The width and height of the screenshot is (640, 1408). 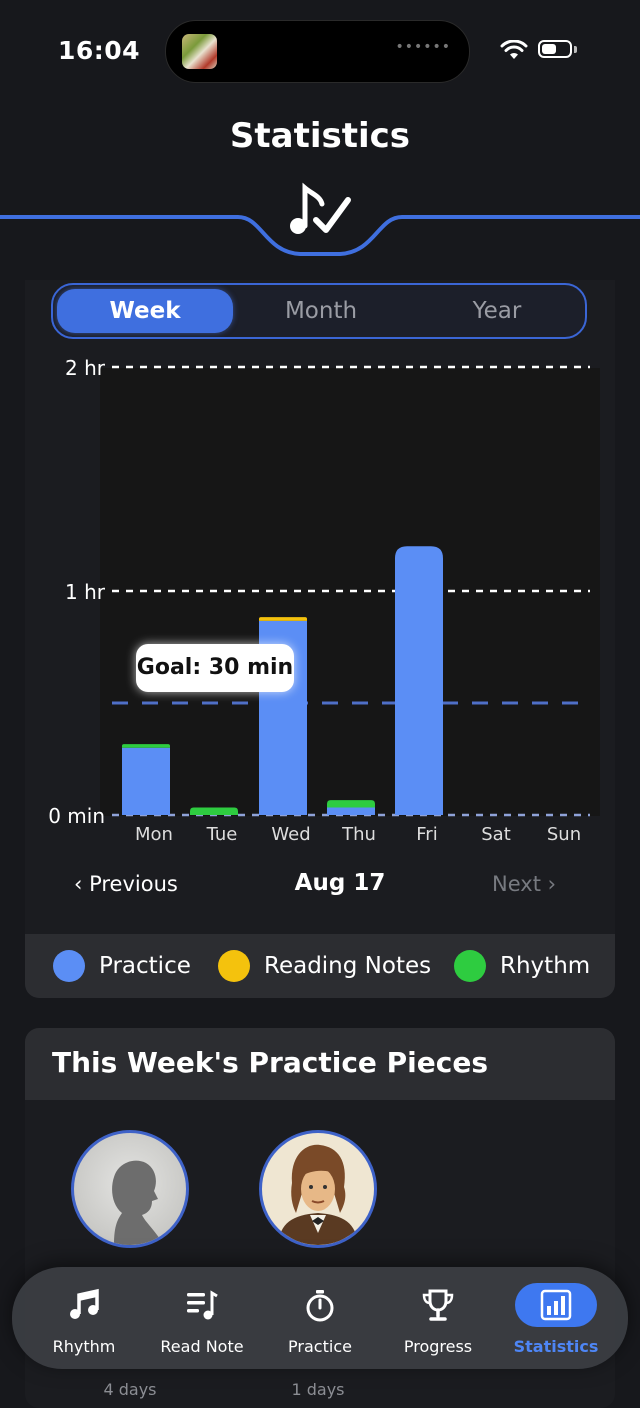 What do you see at coordinates (154, 834) in the screenshot?
I see `x-tick-label: Mon` at bounding box center [154, 834].